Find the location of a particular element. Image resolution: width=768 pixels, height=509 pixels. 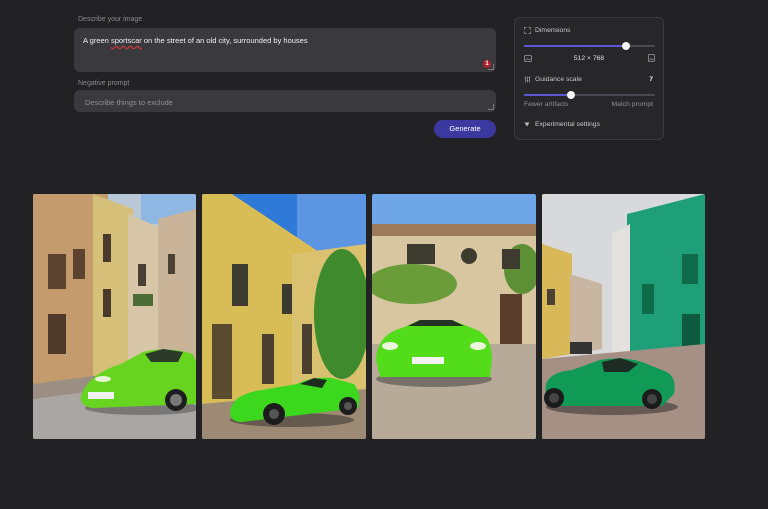

guidance-scale-slider is located at coordinates (589, 95).